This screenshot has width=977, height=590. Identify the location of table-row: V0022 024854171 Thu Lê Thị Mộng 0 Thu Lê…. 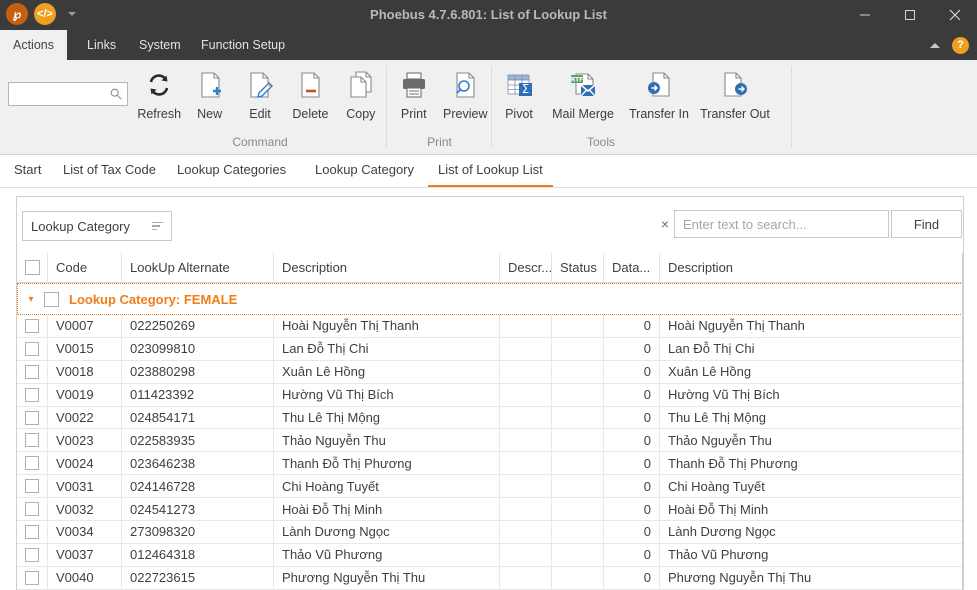
(490, 418).